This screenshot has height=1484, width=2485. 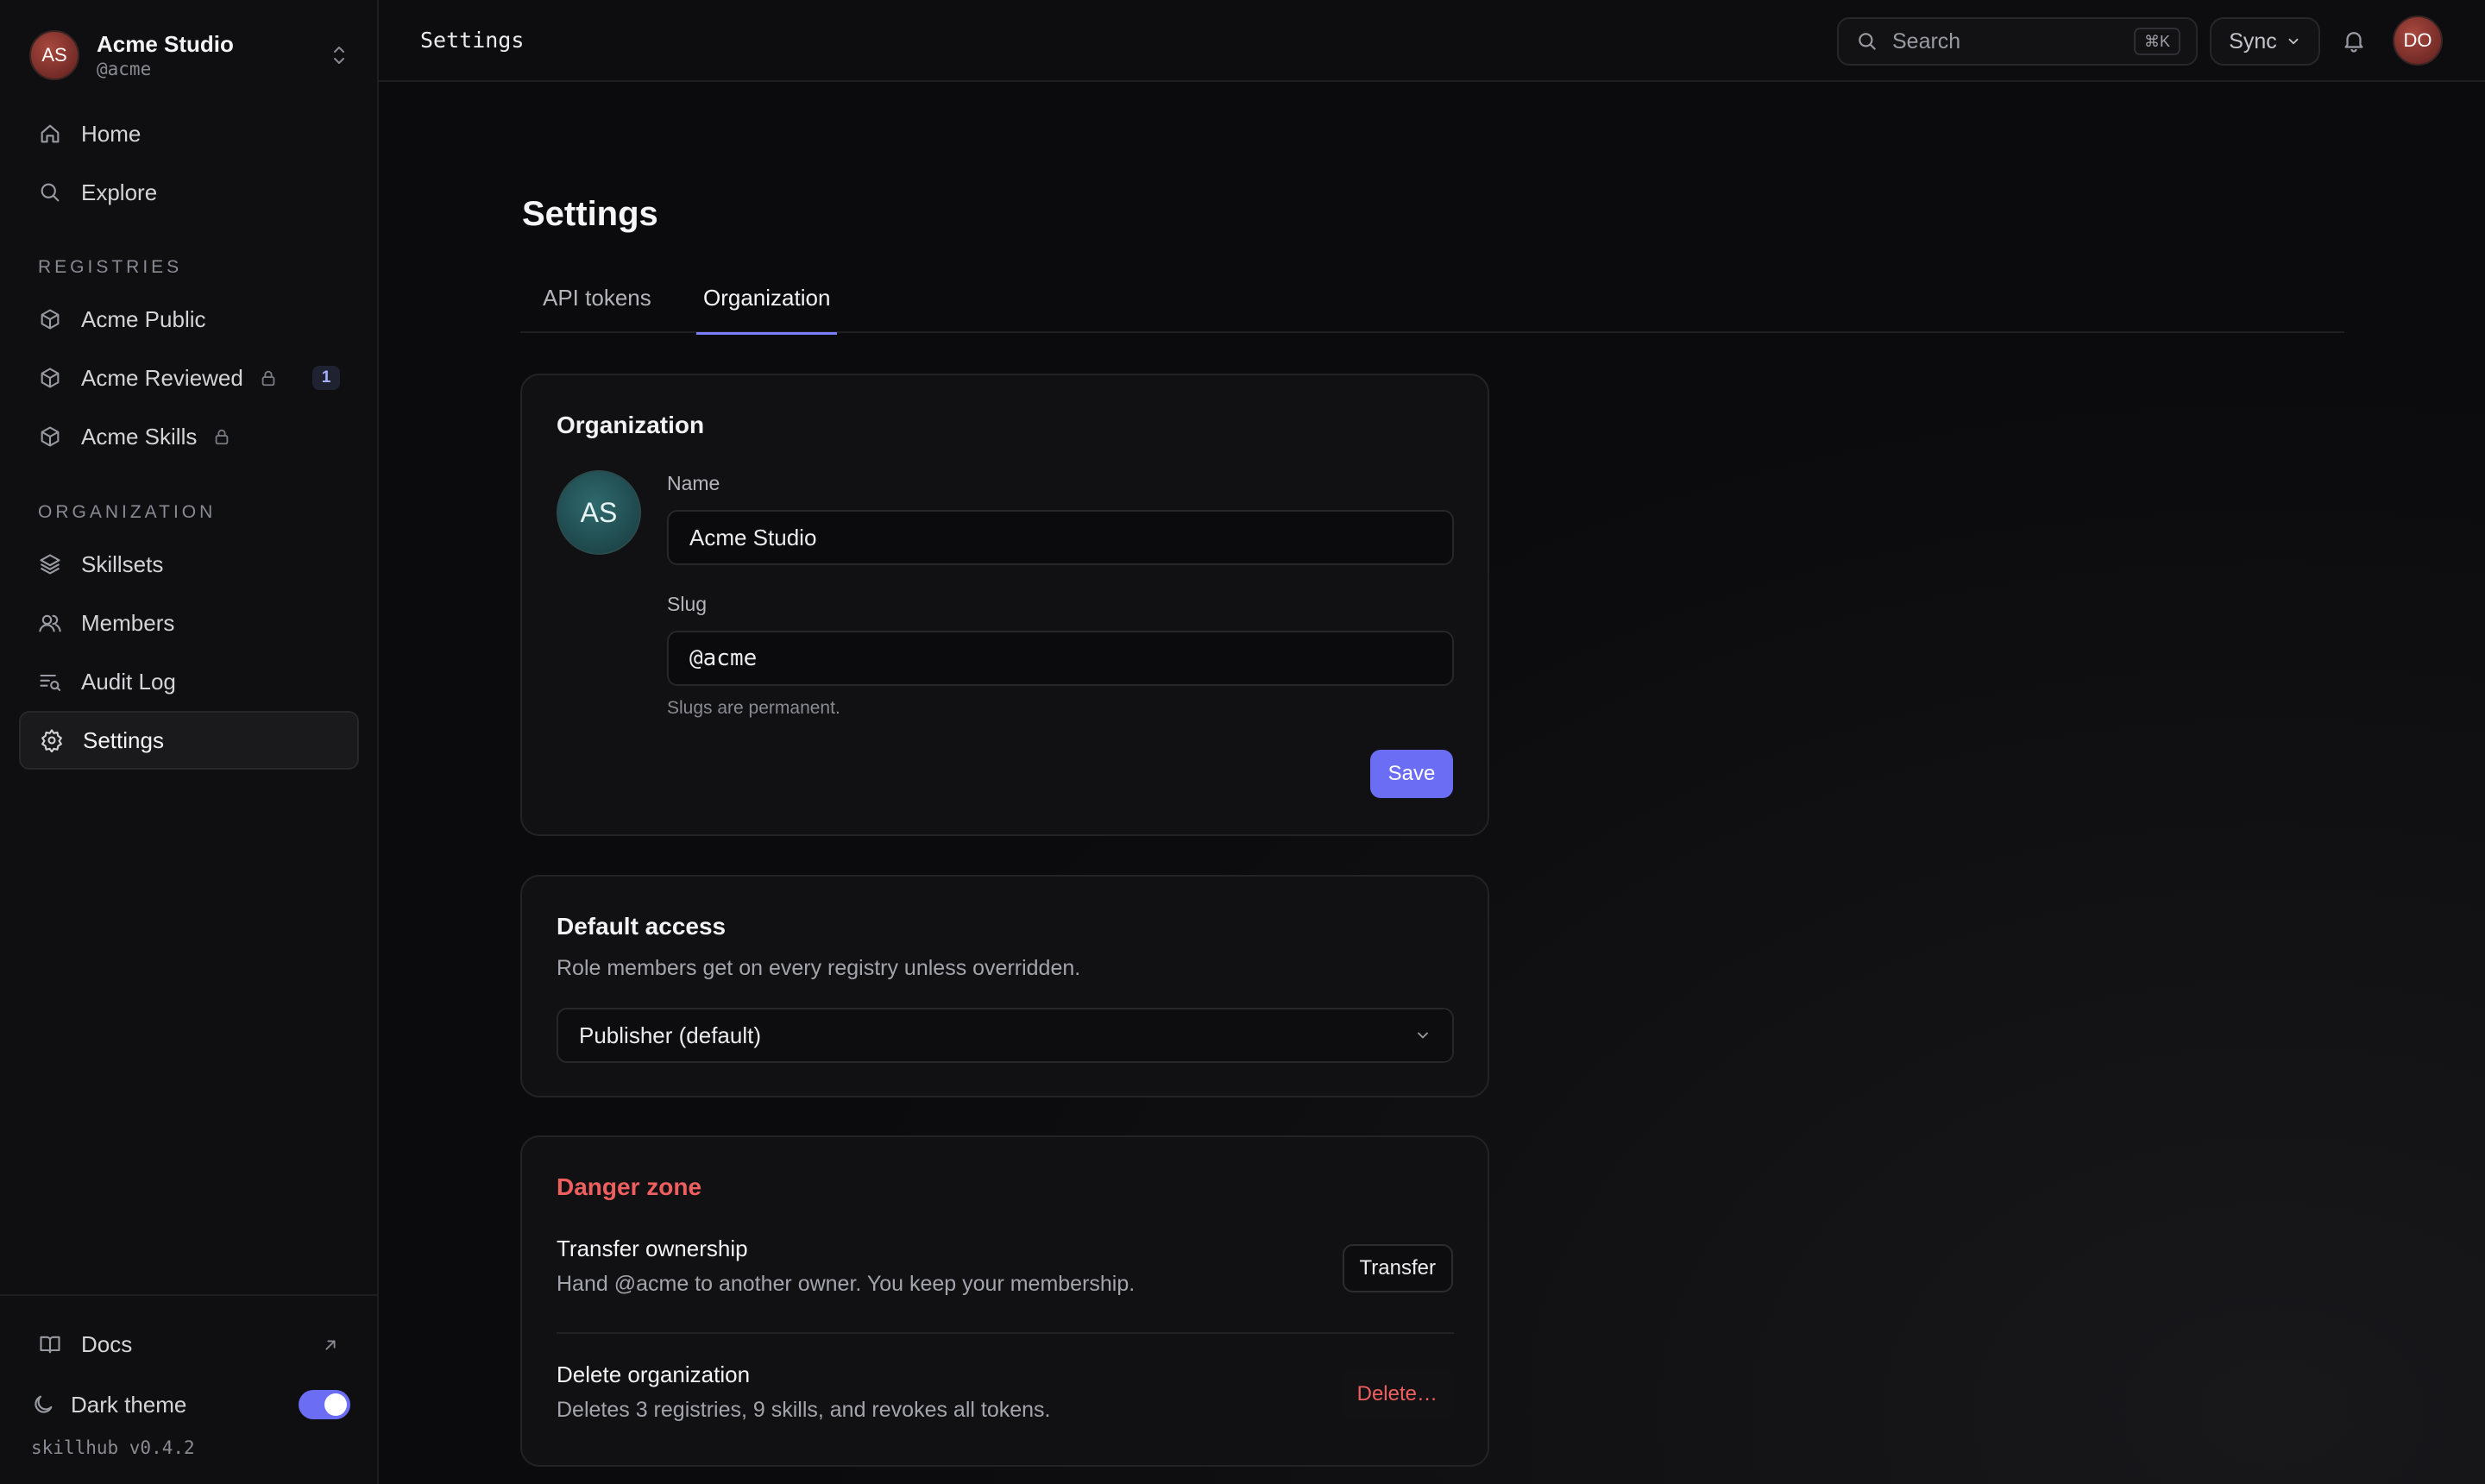 What do you see at coordinates (642, 927) in the screenshot?
I see `card-title: Default access` at bounding box center [642, 927].